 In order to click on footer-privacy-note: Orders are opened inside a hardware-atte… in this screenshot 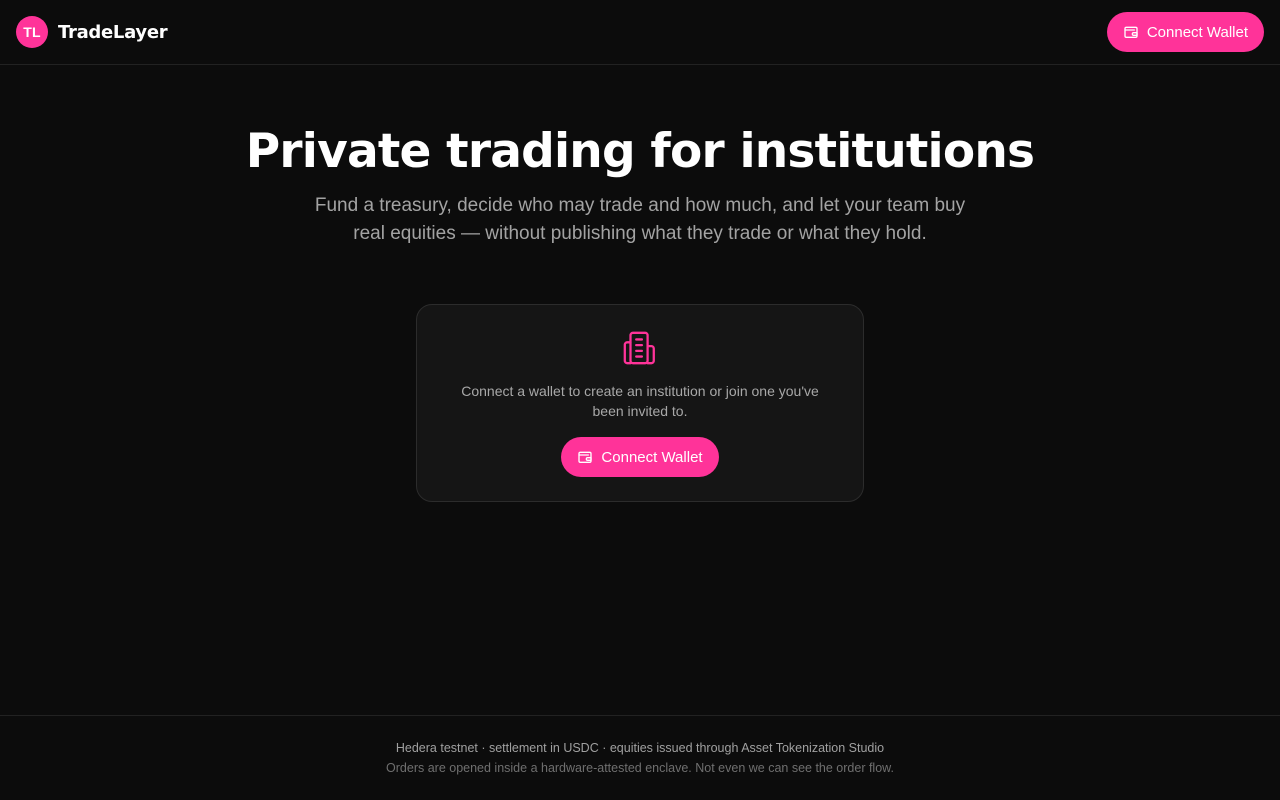, I will do `click(640, 768)`.